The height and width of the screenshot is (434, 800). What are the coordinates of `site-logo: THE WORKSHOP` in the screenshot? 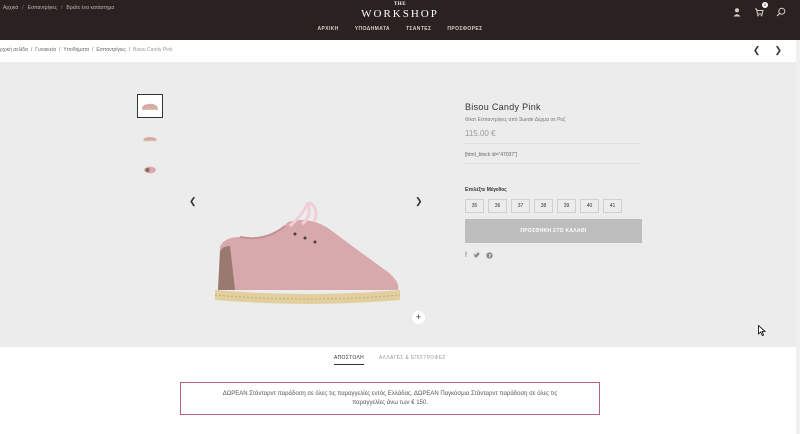 It's located at (400, 11).